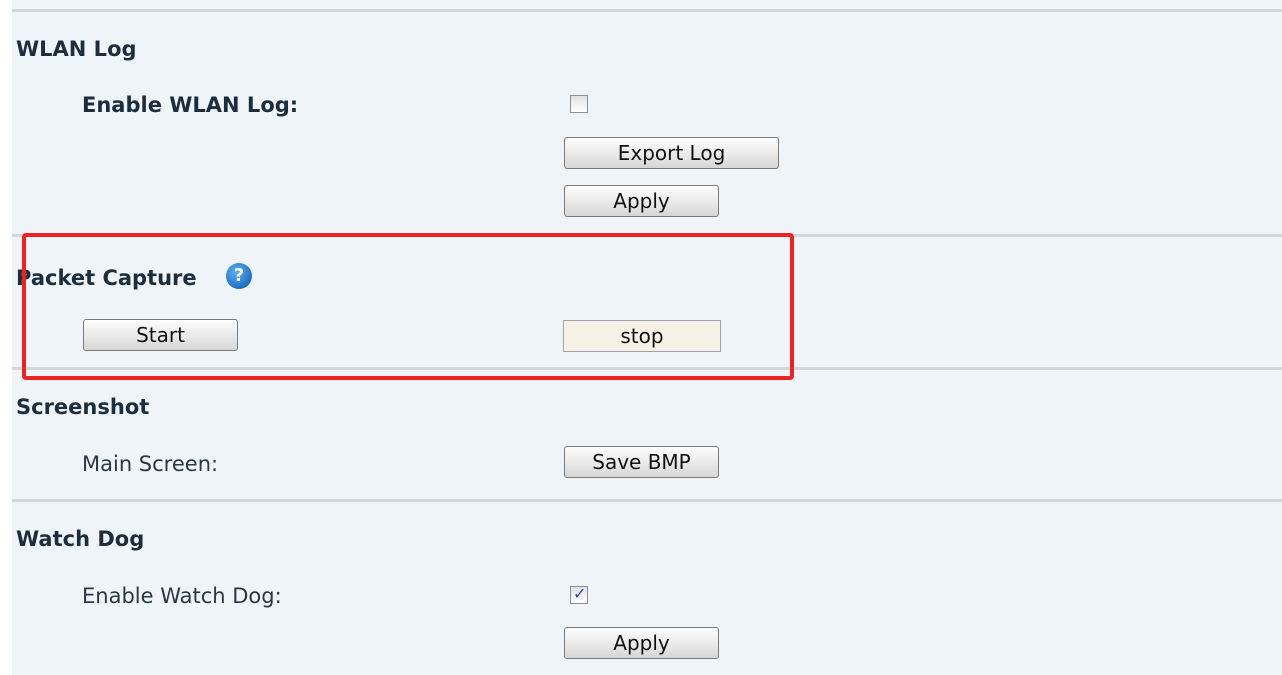 This screenshot has width=1282, height=675. I want to click on start-capture-button: Start, so click(160, 335).